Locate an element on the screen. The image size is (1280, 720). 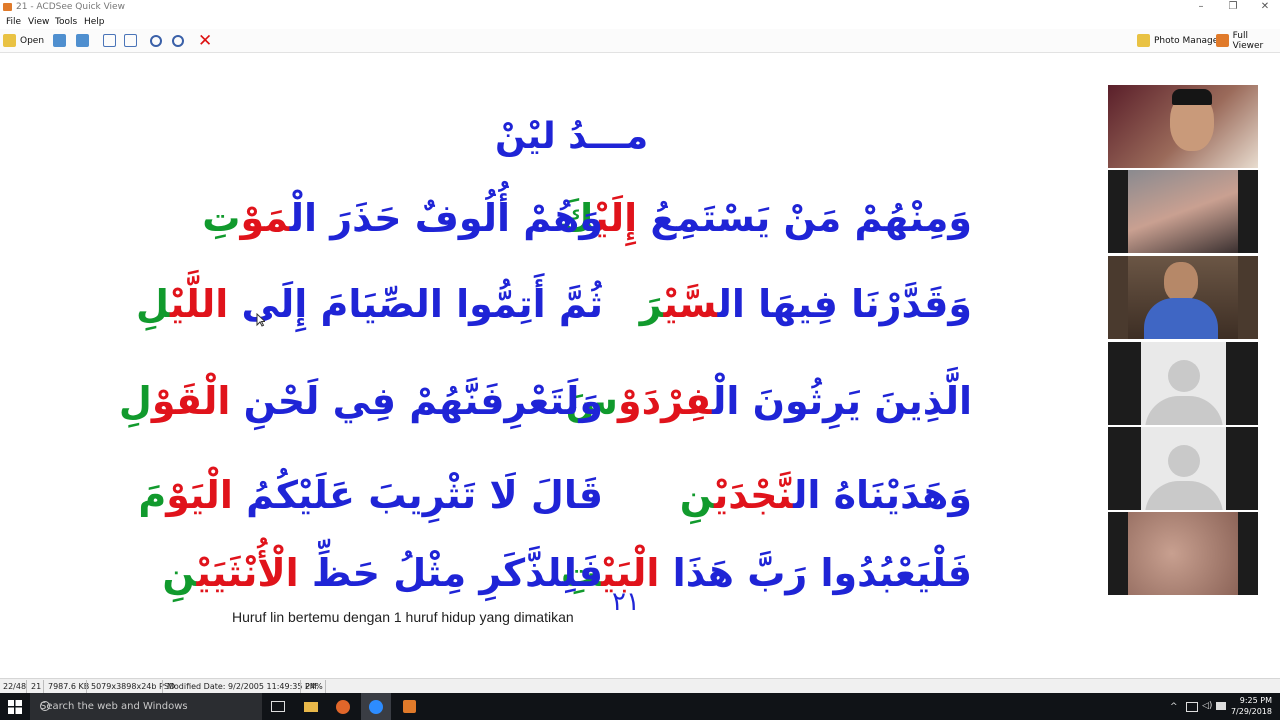
page-title: مـــدُ ليْنْ is located at coordinates (572, 136).